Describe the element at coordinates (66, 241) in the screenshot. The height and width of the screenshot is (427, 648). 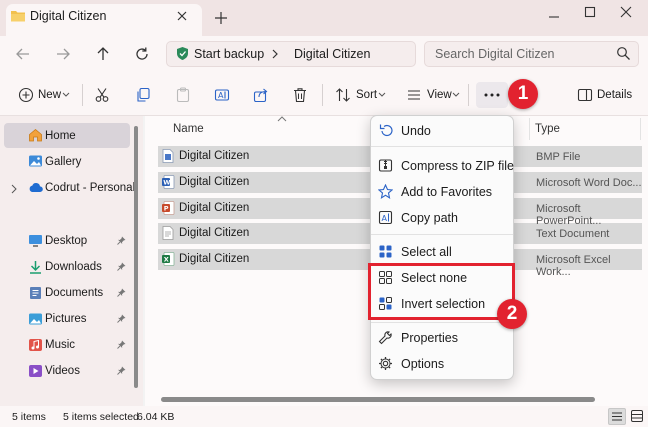
I see `nav-label-desktop: Desktop` at that location.